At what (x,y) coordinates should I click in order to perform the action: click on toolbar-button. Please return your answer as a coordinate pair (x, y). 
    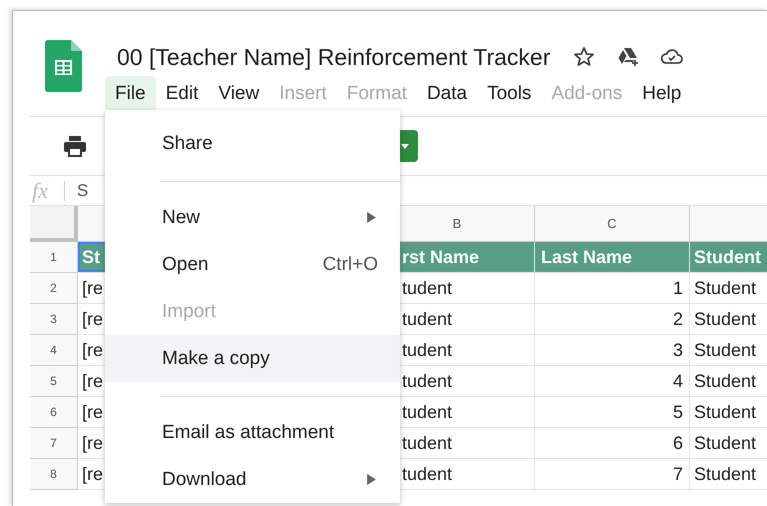
    Looking at the image, I should click on (409, 146).